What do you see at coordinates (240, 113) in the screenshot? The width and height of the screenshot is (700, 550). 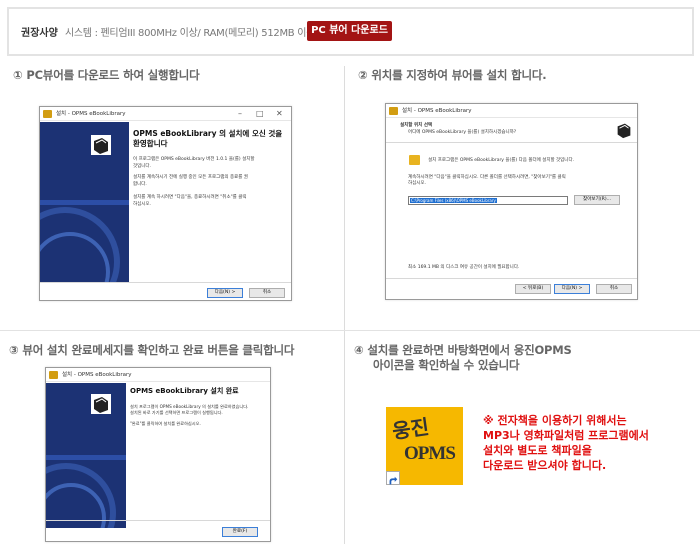 I see `minimize-icon: –` at bounding box center [240, 113].